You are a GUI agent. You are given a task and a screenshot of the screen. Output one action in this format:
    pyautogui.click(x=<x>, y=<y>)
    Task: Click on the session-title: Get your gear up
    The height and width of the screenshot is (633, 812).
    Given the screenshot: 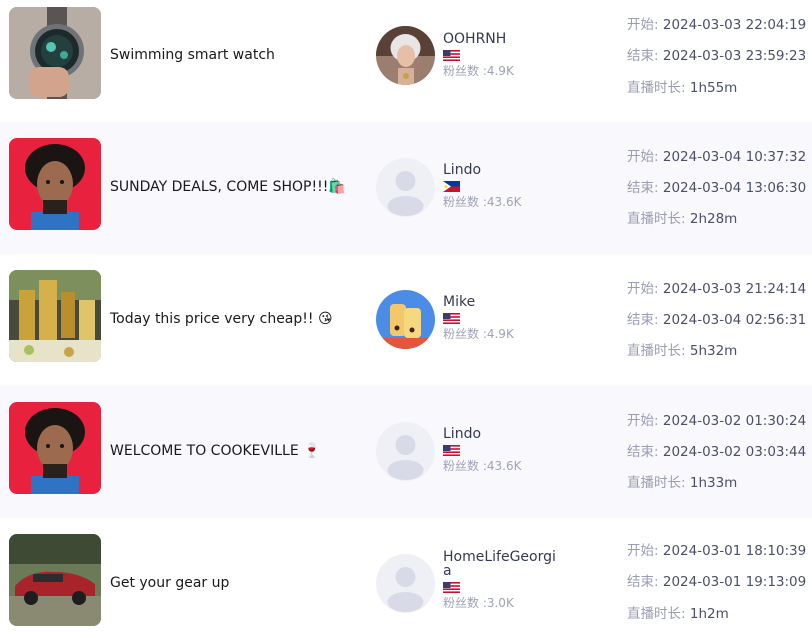 What is the action you would take?
    pyautogui.click(x=235, y=583)
    